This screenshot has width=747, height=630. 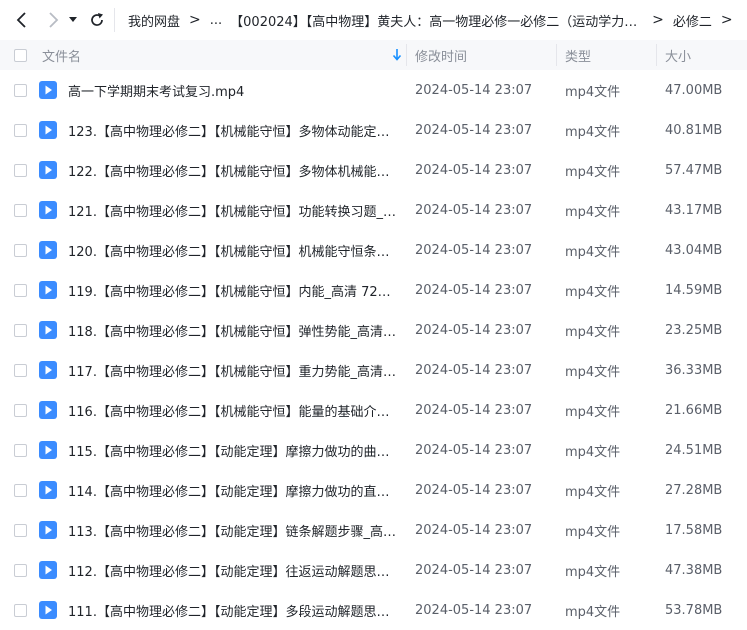 What do you see at coordinates (233, 610) in the screenshot?
I see `file-name: 111.【高中物理必修二】【动能定理】多段运动解题思路_高清 720P.mp4` at bounding box center [233, 610].